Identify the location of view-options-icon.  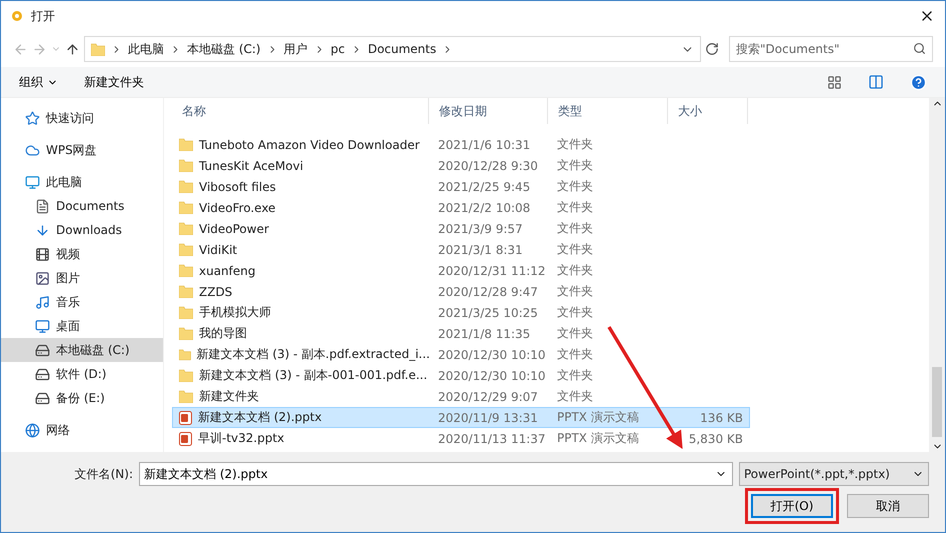
(834, 82).